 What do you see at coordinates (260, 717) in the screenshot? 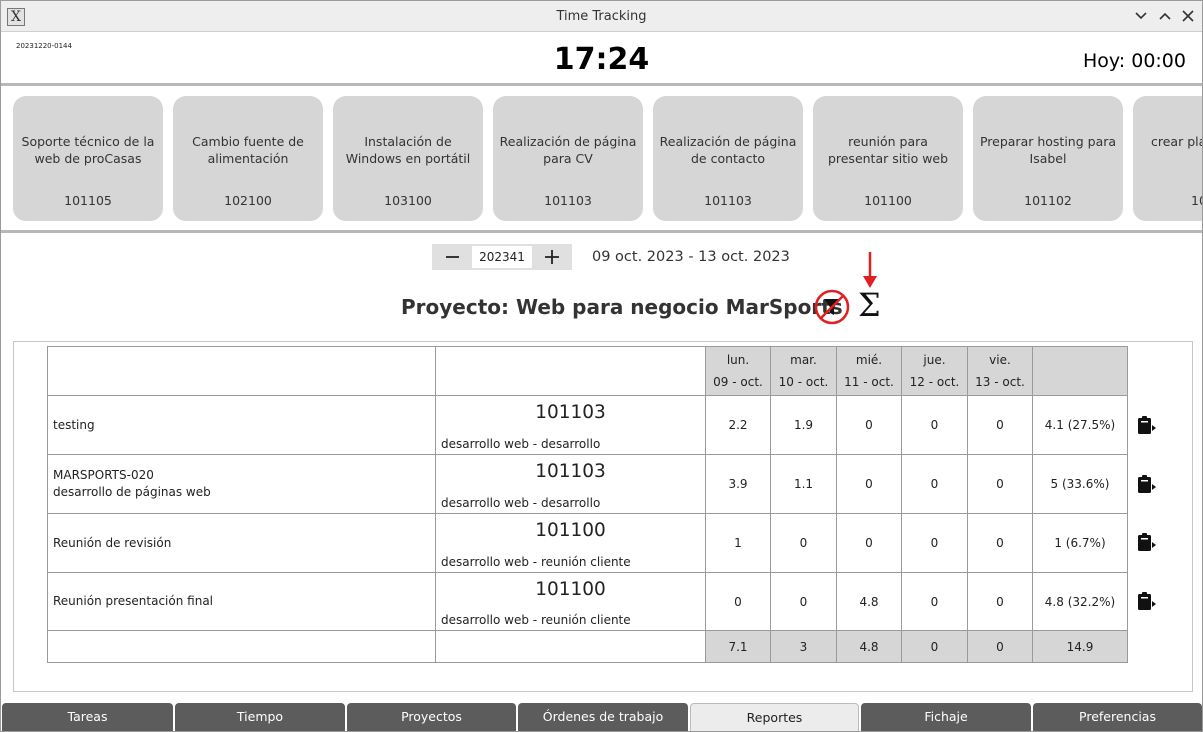
I see `tab-tiempo: Tiempo` at bounding box center [260, 717].